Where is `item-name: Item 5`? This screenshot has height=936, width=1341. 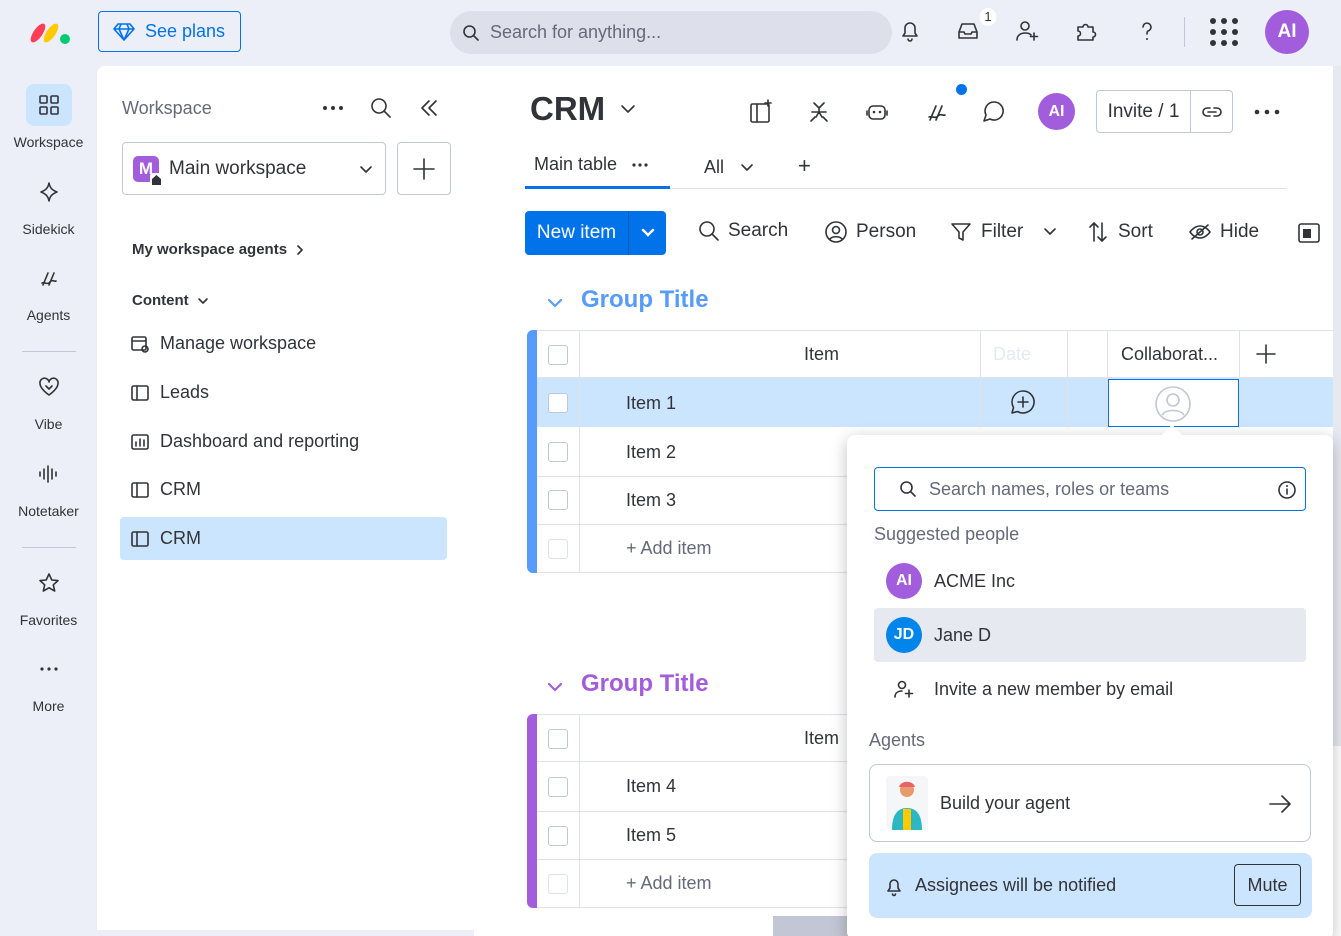
item-name: Item 5 is located at coordinates (651, 835).